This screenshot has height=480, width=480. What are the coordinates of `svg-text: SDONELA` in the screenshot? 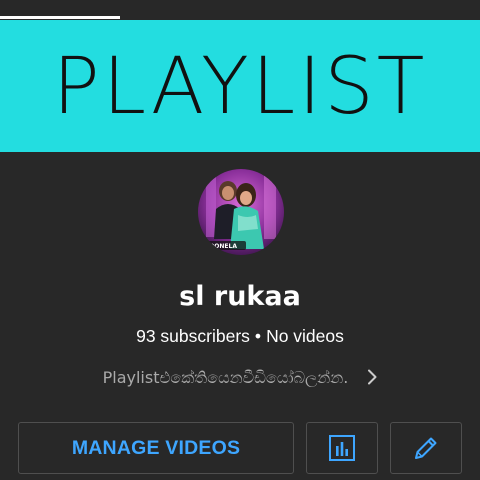 It's located at (221, 246).